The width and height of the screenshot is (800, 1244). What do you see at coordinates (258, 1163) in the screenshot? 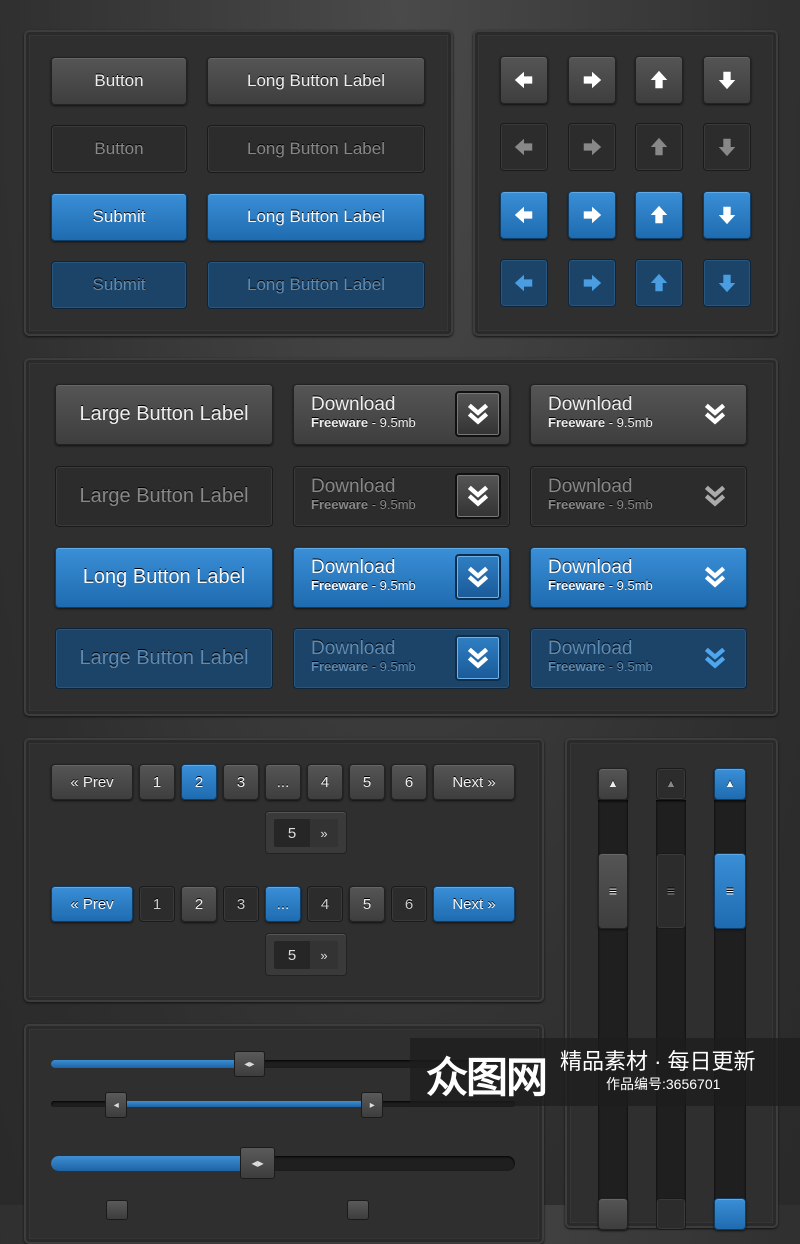
I see `slider-handle-large: ◂▸` at bounding box center [258, 1163].